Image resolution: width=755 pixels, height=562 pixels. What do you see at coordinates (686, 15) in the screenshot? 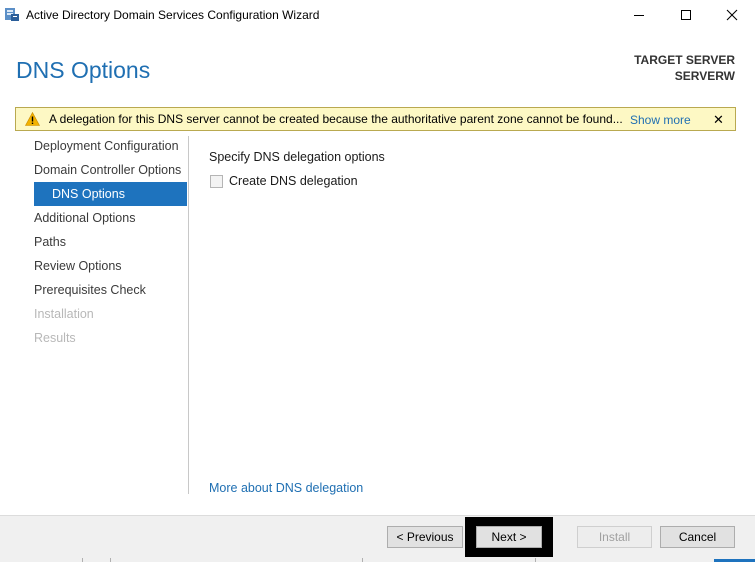
I see `maximize-icon` at bounding box center [686, 15].